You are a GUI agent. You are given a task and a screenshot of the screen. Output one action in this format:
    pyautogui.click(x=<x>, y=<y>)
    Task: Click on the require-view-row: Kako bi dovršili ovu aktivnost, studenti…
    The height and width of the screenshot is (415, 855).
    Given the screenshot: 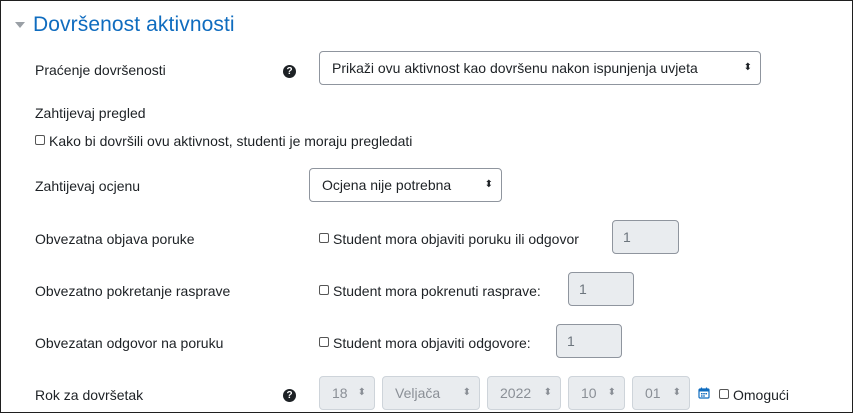 What is the action you would take?
    pyautogui.click(x=223, y=141)
    